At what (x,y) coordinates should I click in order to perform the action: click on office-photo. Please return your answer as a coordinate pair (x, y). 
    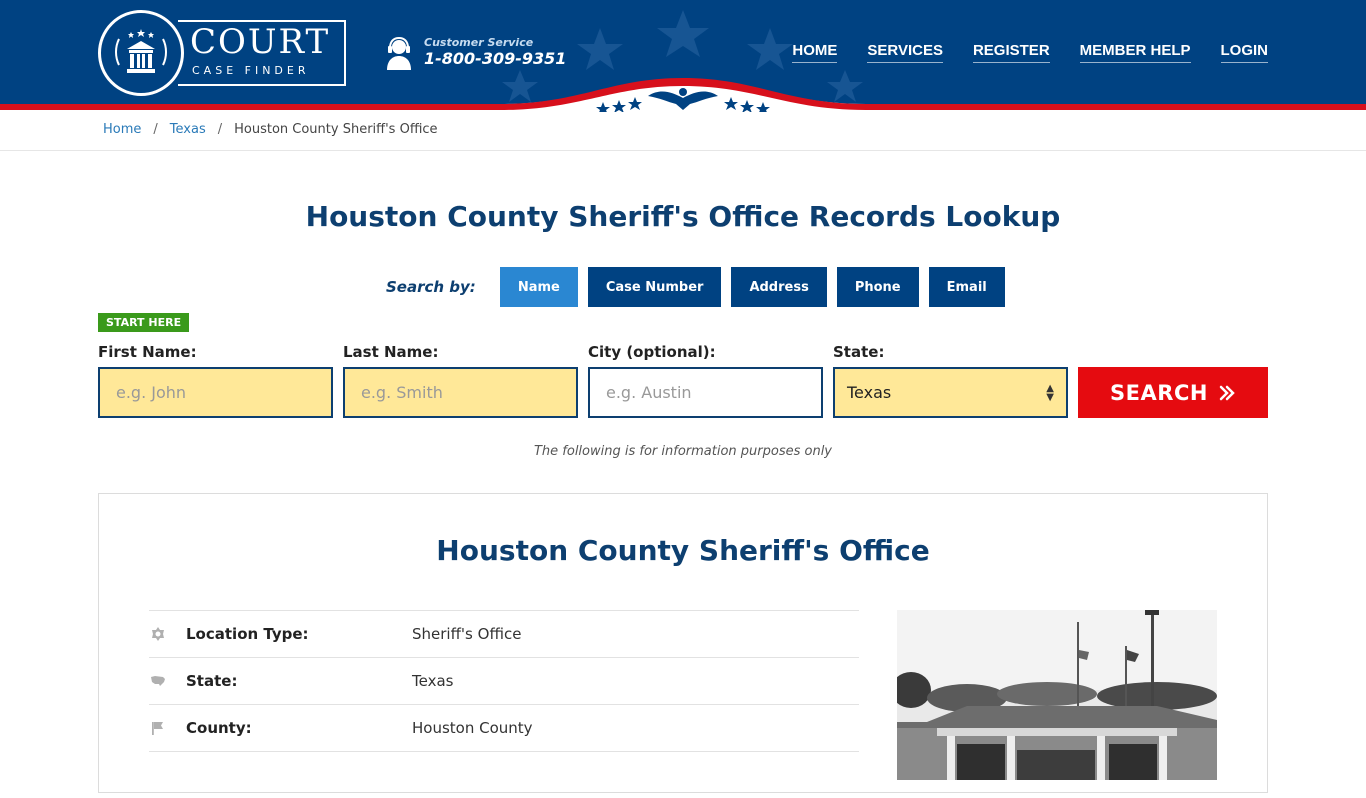
    Looking at the image, I should click on (1057, 695).